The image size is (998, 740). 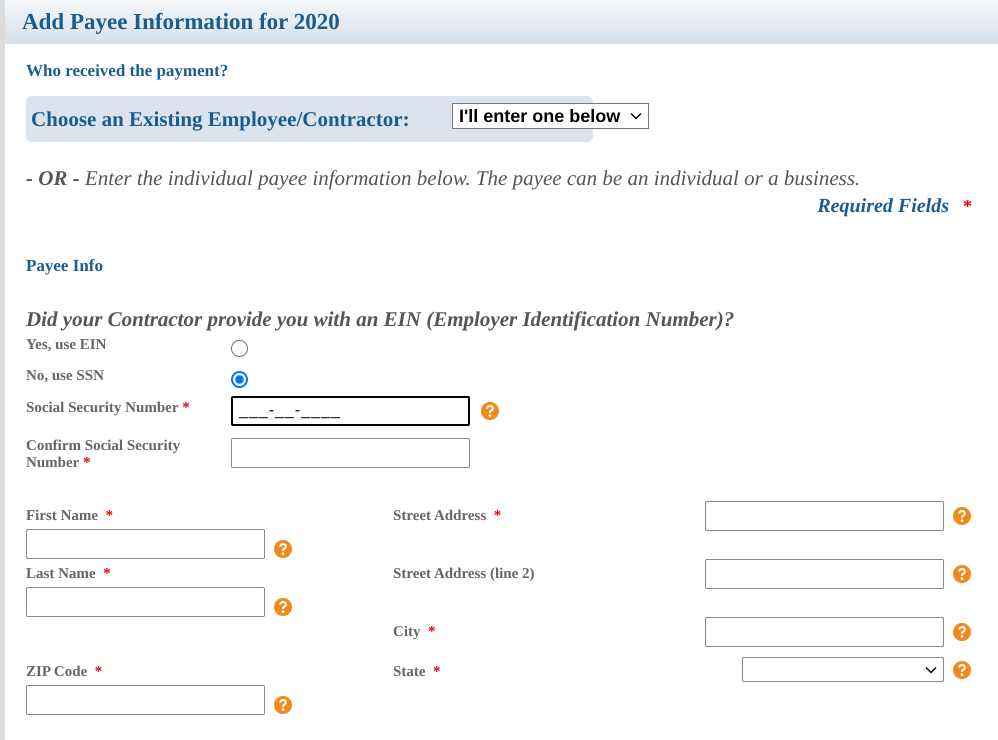 What do you see at coordinates (69, 574) in the screenshot?
I see `field-label: Last Name *` at bounding box center [69, 574].